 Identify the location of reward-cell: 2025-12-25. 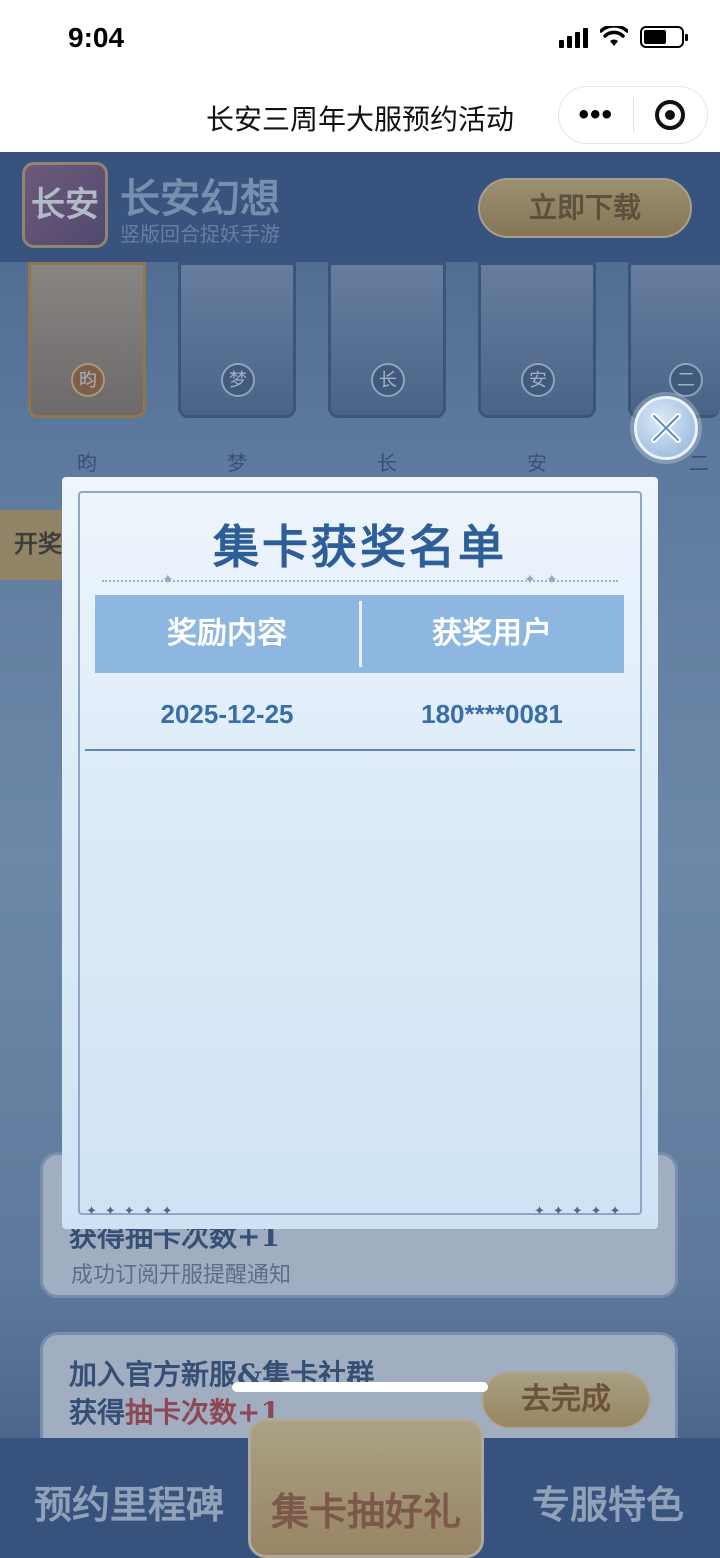
(227, 714).